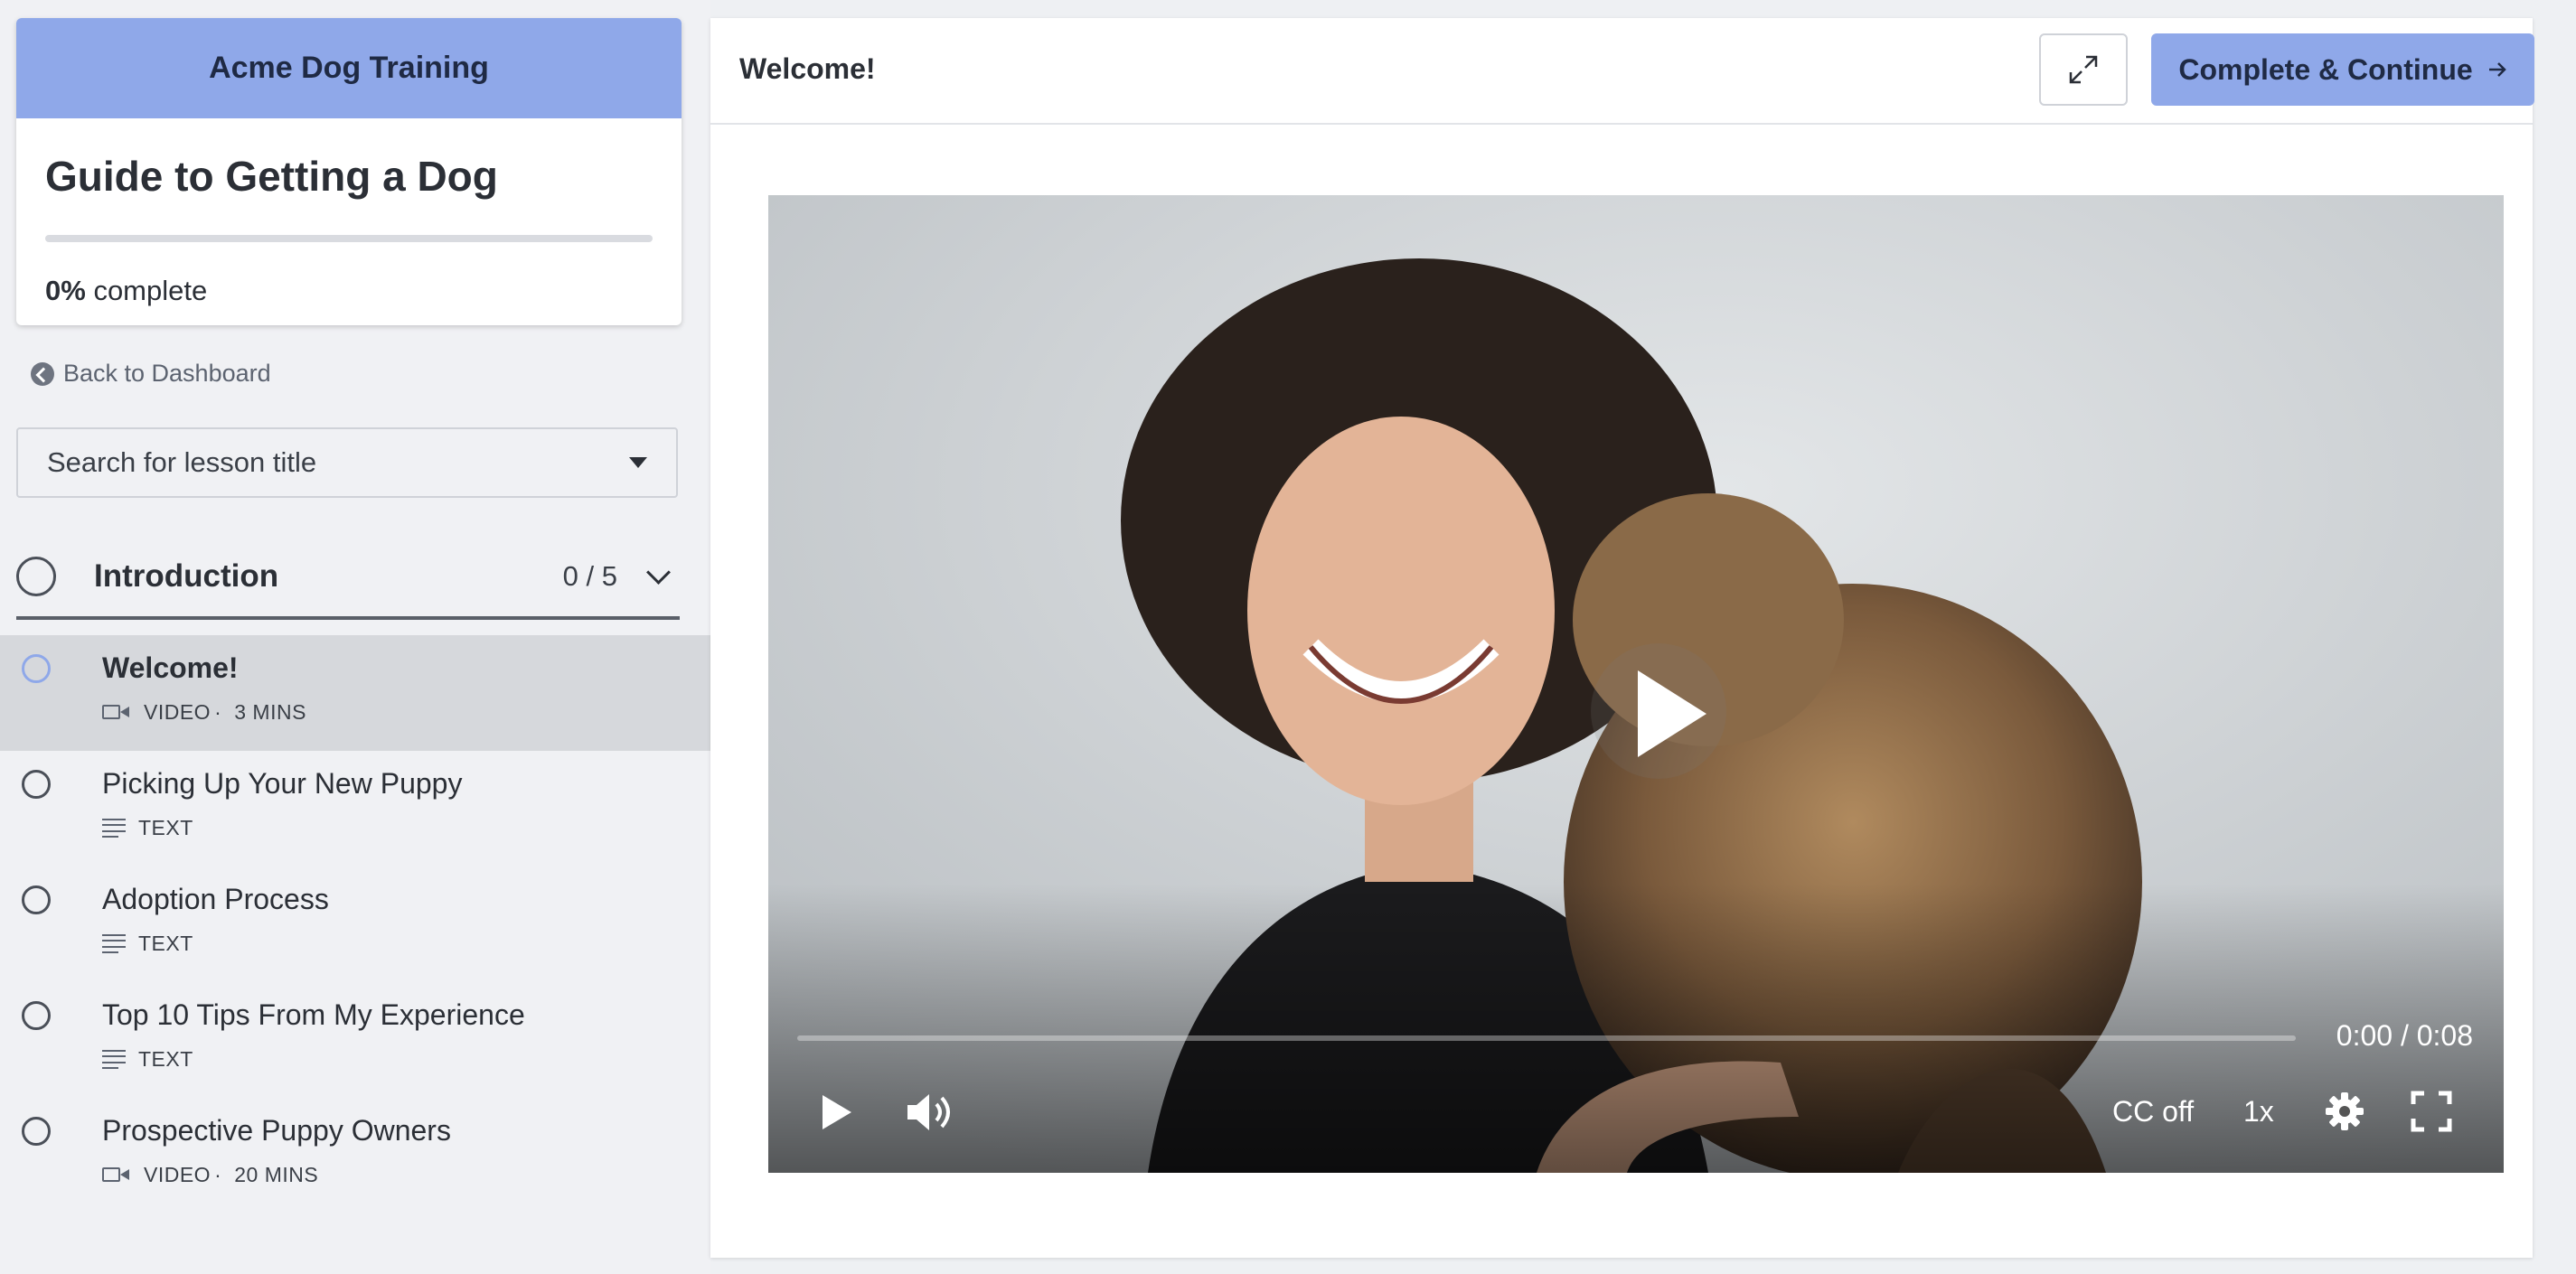  I want to click on video-time: 0:00 / 0:08, so click(2404, 1035).